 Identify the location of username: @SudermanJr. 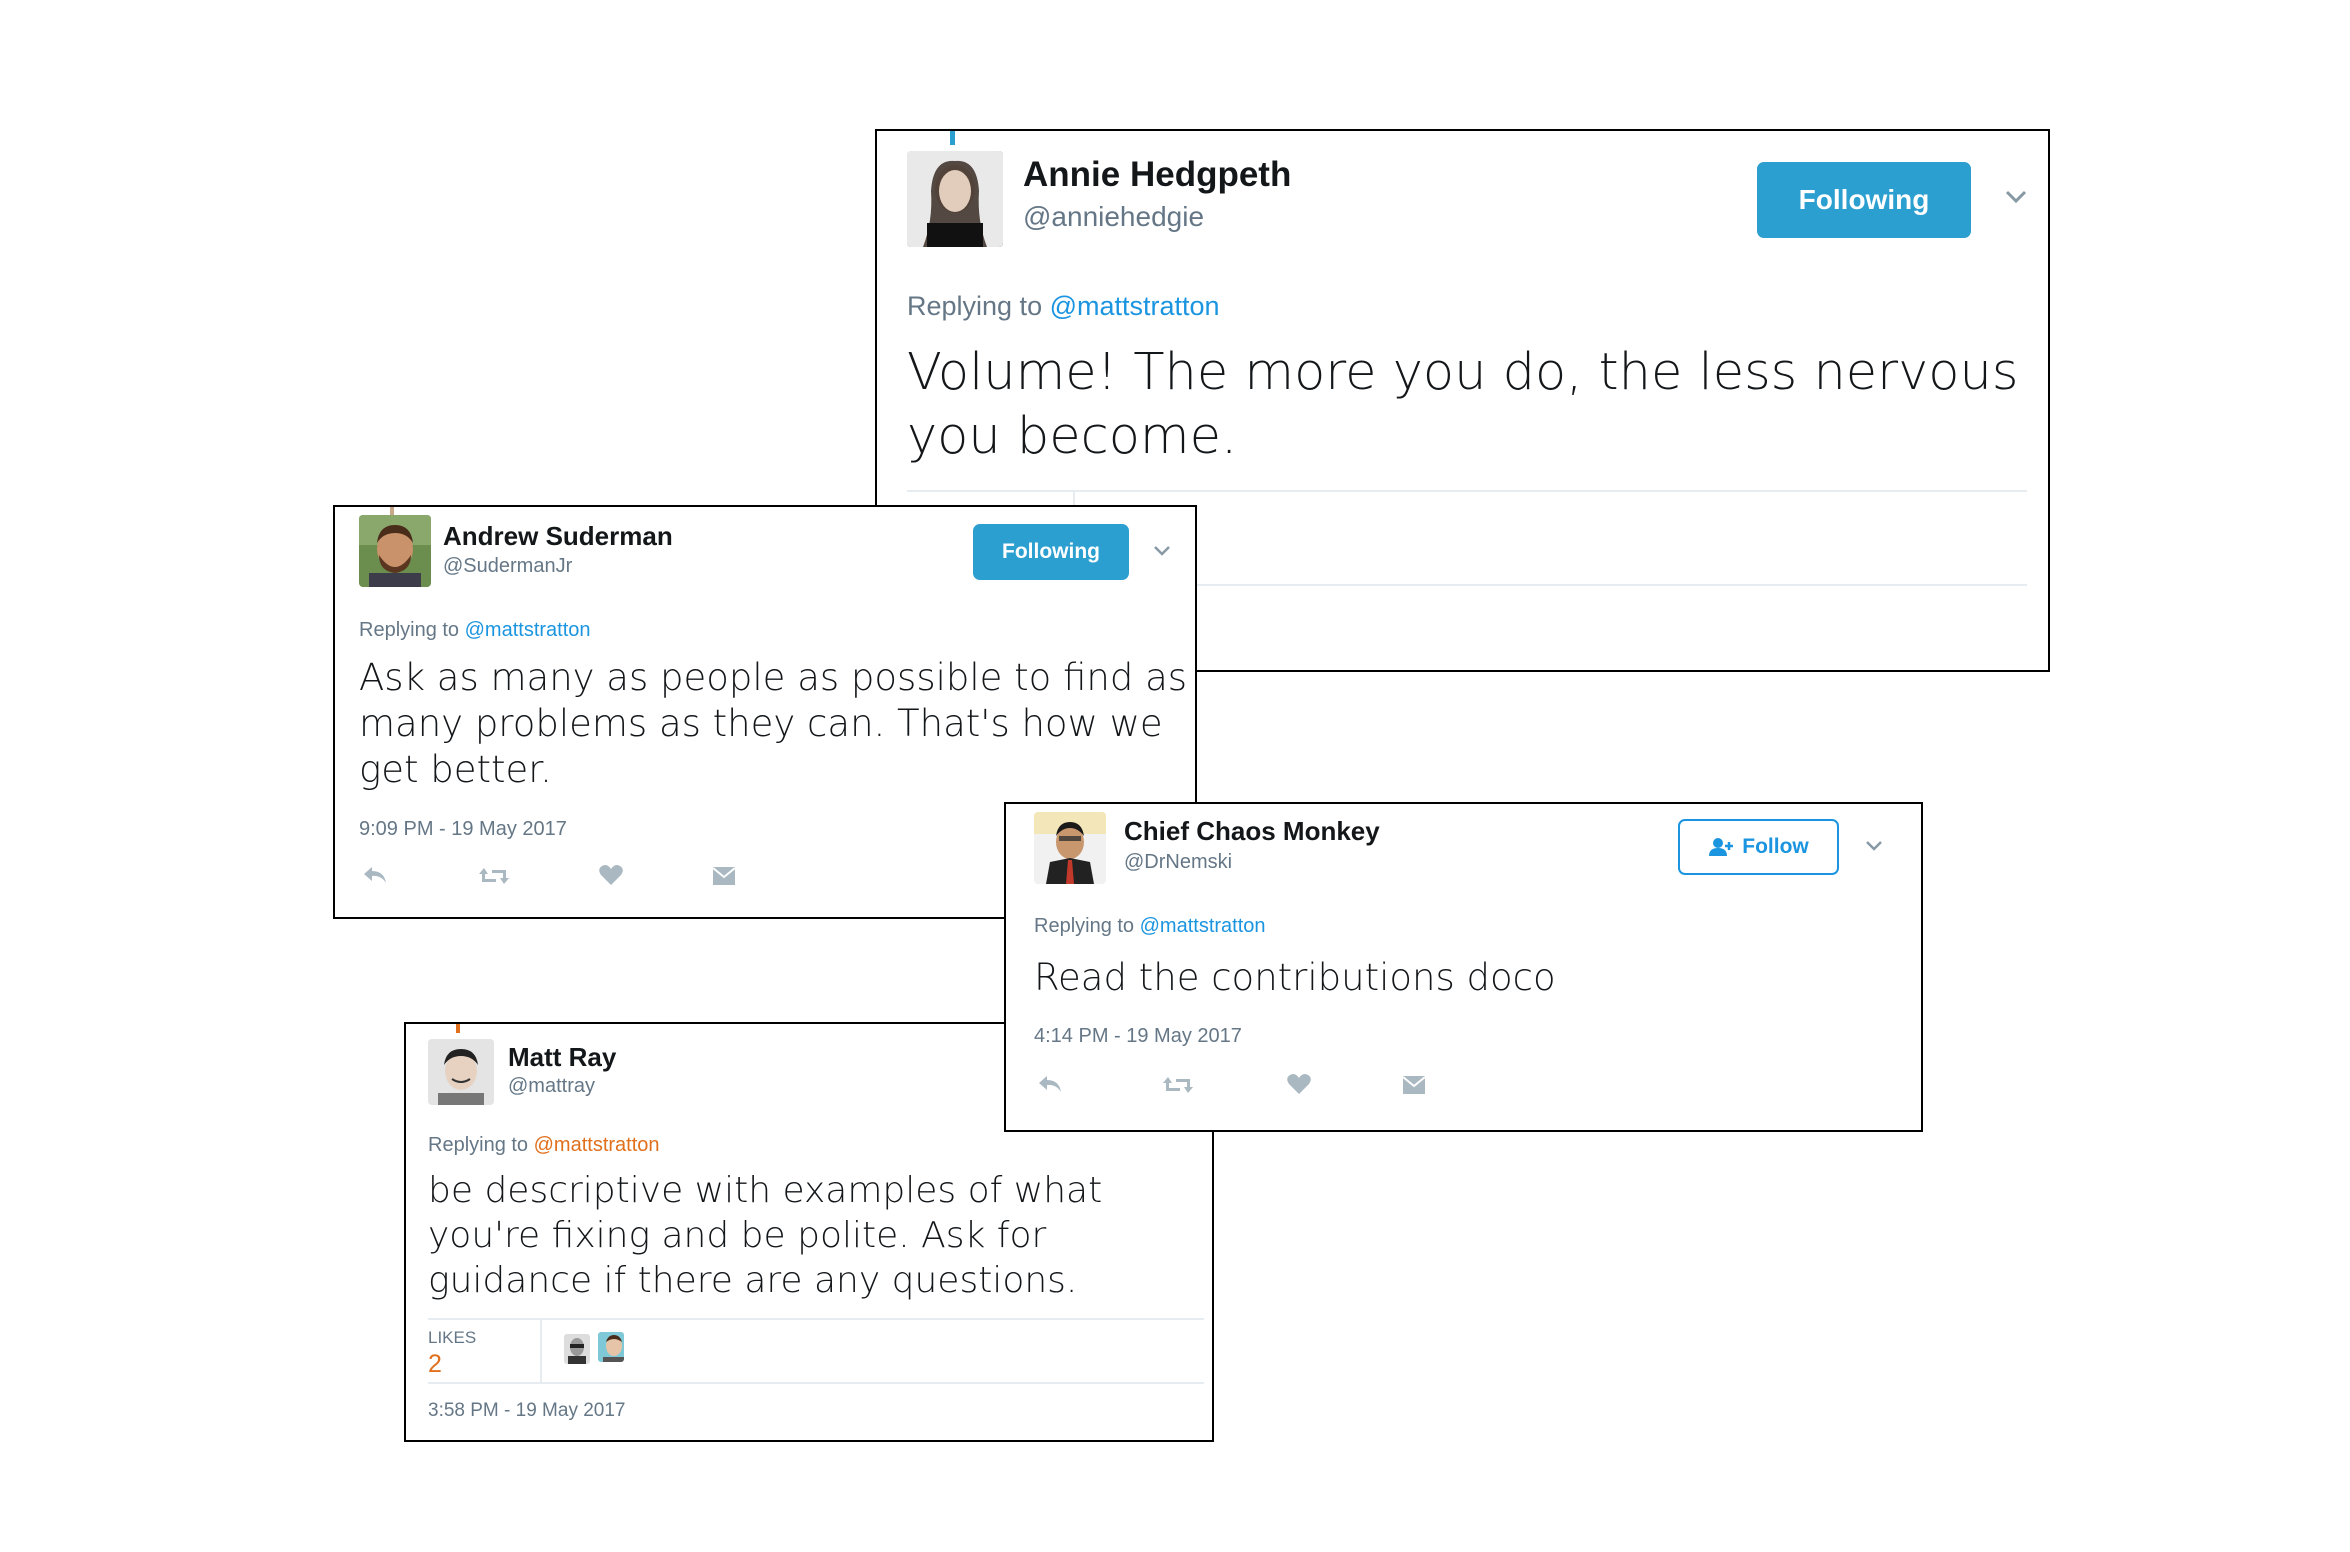
(507, 566).